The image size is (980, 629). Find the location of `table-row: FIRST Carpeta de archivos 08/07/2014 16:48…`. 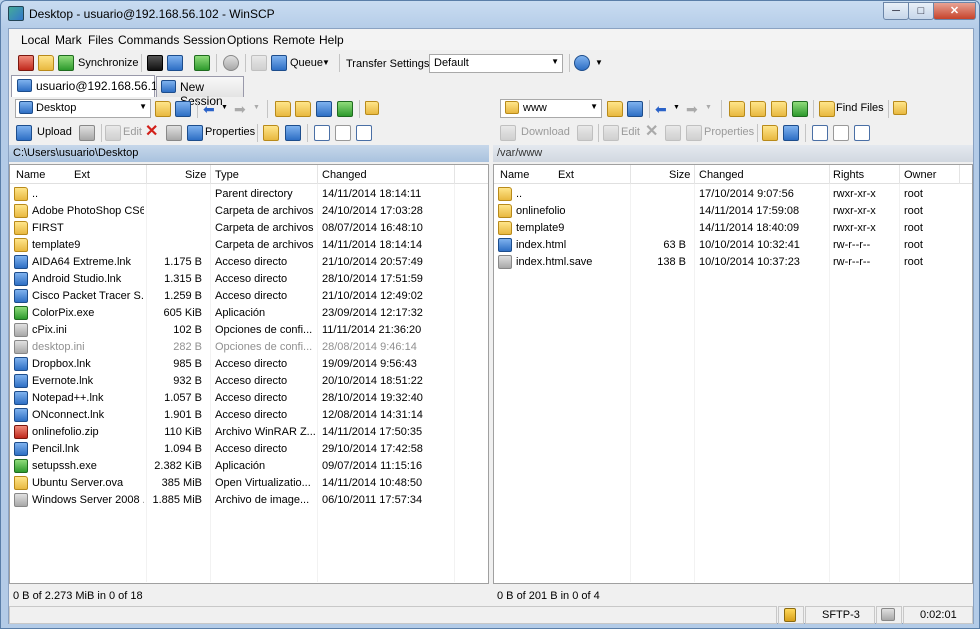

table-row: FIRST Carpeta de archivos 08/07/2014 16:48… is located at coordinates (249, 228).